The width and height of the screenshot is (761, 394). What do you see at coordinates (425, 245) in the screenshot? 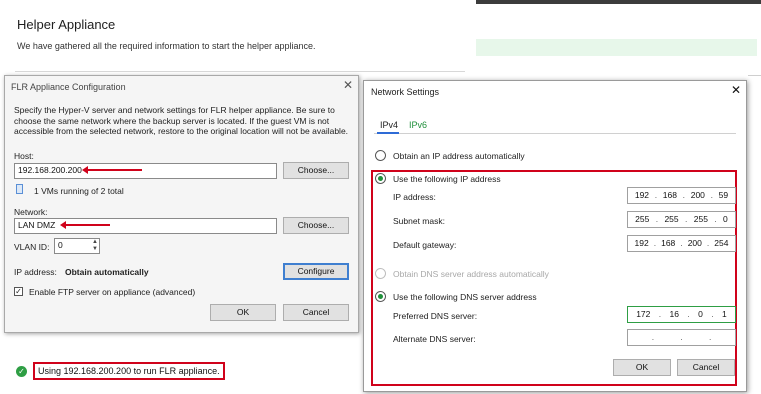
I see `default-gateway-label: Default gateway:` at bounding box center [425, 245].